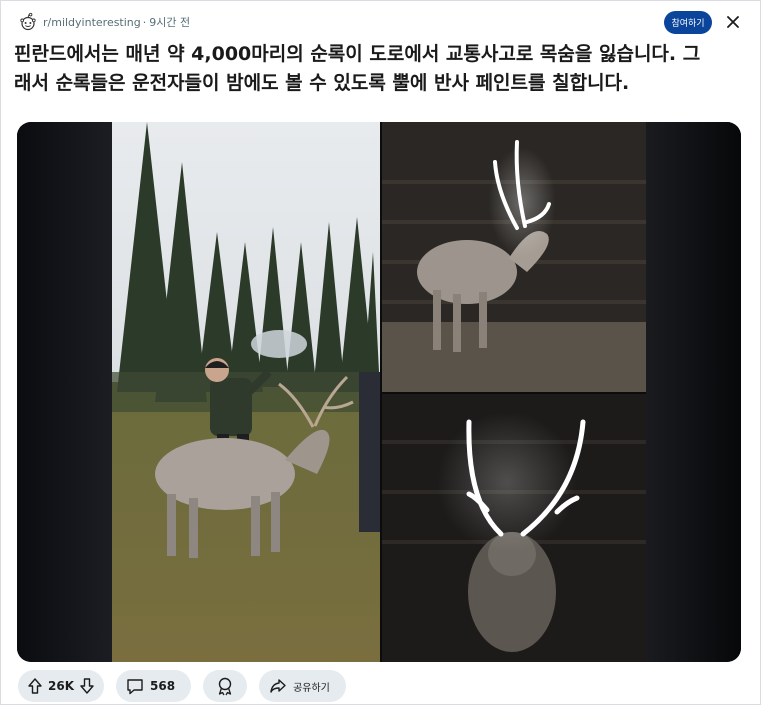 Image resolution: width=761 pixels, height=705 pixels. I want to click on vote-count: 26K, so click(61, 686).